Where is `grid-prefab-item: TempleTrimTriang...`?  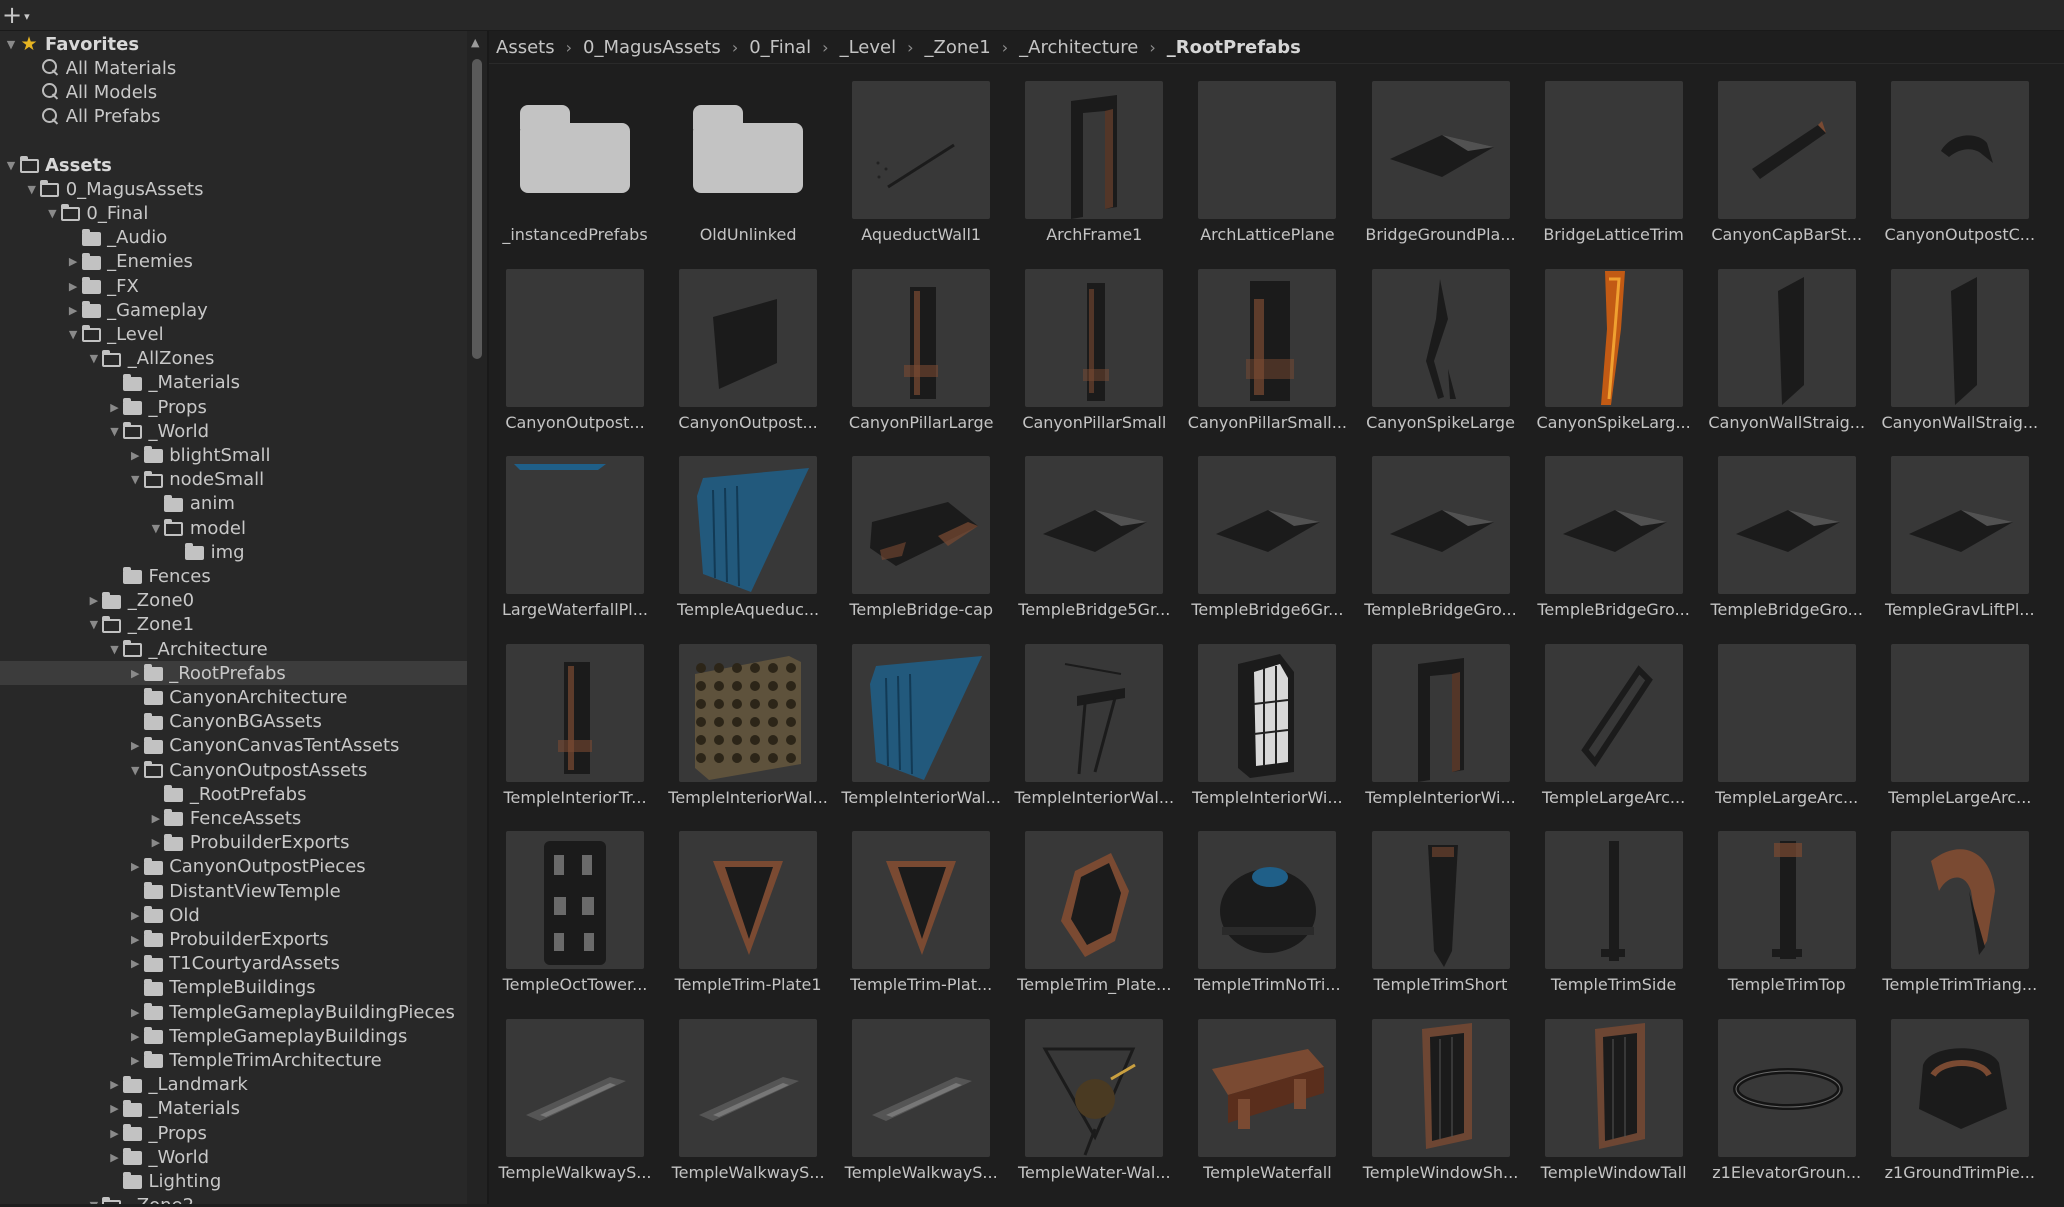
grid-prefab-item: TempleTrimTriang... is located at coordinates (1949, 925).